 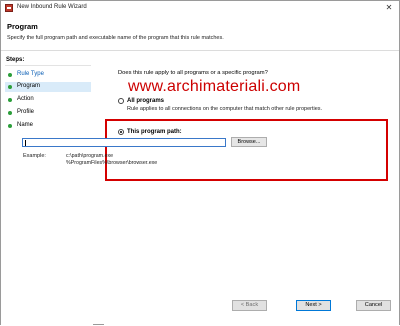 I want to click on steps-heading: Steps:, so click(x=15, y=60).